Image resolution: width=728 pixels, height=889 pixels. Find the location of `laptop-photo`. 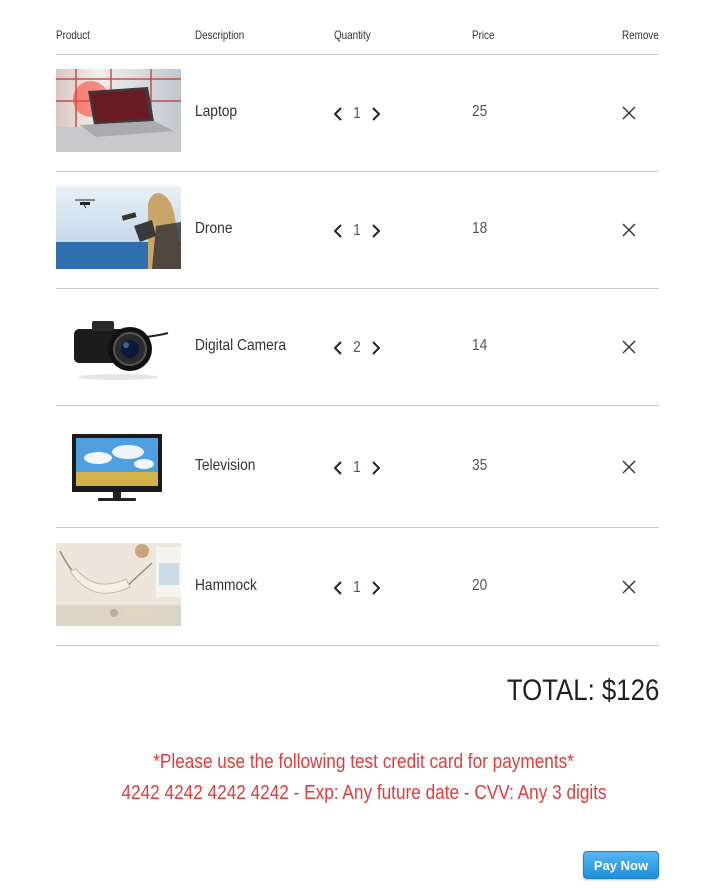

laptop-photo is located at coordinates (118, 110).